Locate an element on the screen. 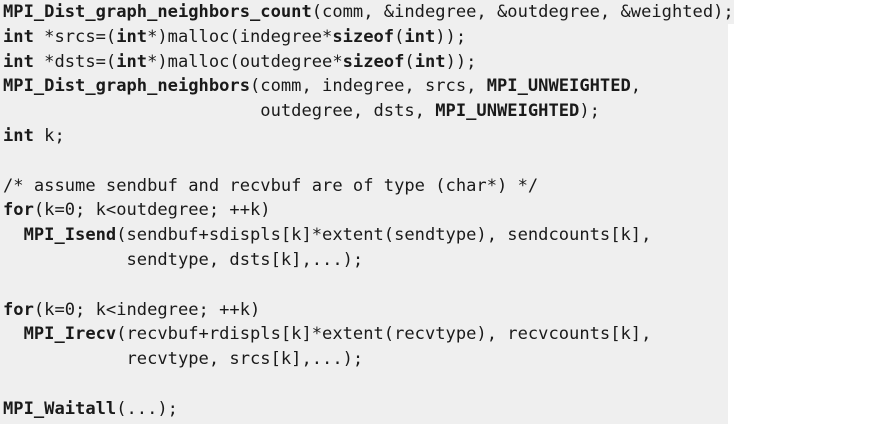 Image resolution: width=878 pixels, height=424 pixels. identifier-token: MPI_Waitall is located at coordinates (60, 408).